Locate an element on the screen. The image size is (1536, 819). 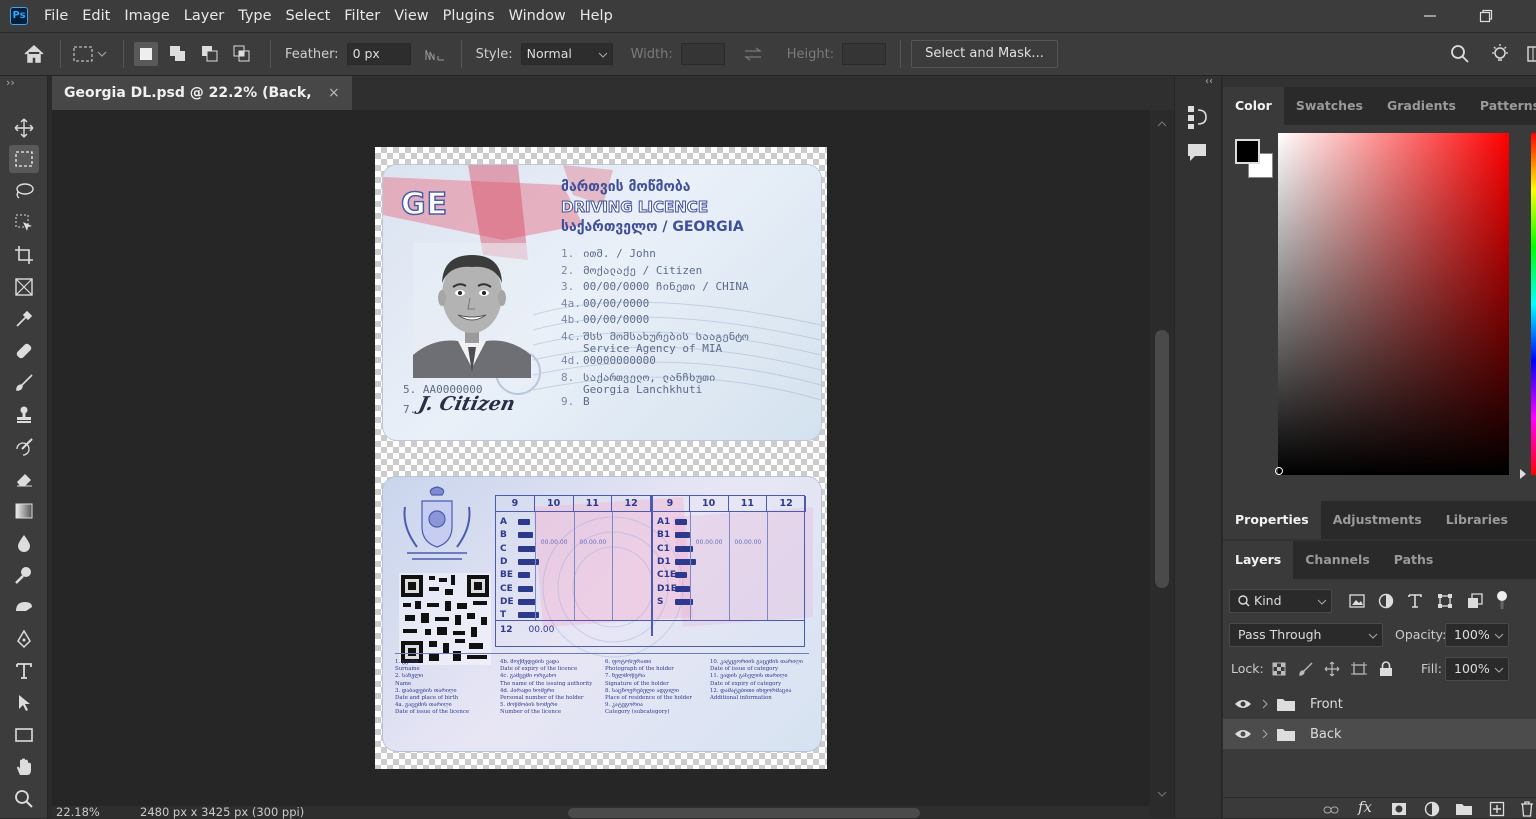
blend-mode-select: Pass Through is located at coordinates (1306, 635).